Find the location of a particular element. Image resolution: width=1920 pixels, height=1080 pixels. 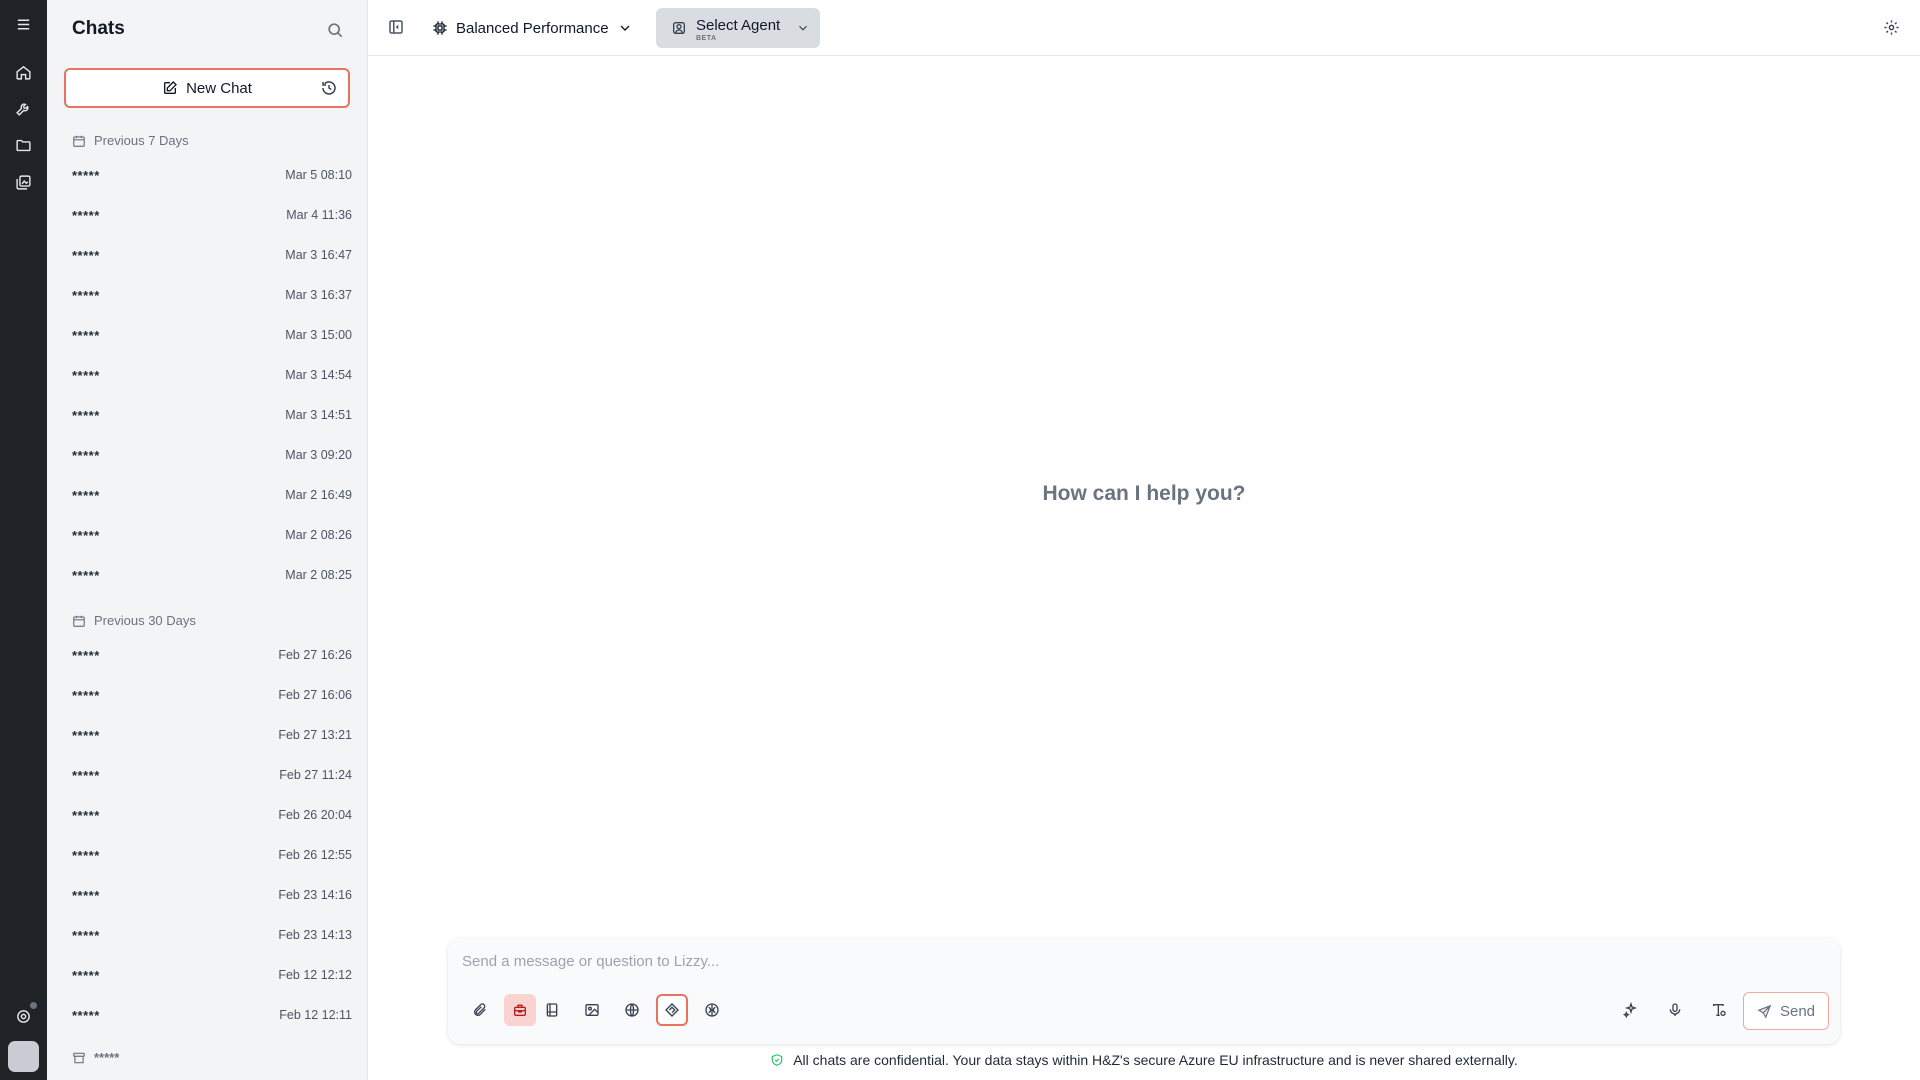

notification-dot is located at coordinates (33, 1005).